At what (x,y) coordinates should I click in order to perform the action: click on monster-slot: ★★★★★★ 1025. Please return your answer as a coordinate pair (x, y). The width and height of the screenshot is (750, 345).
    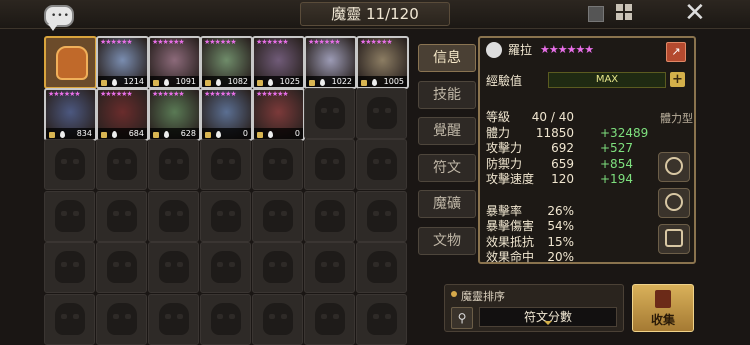
    Looking at the image, I should click on (278, 62).